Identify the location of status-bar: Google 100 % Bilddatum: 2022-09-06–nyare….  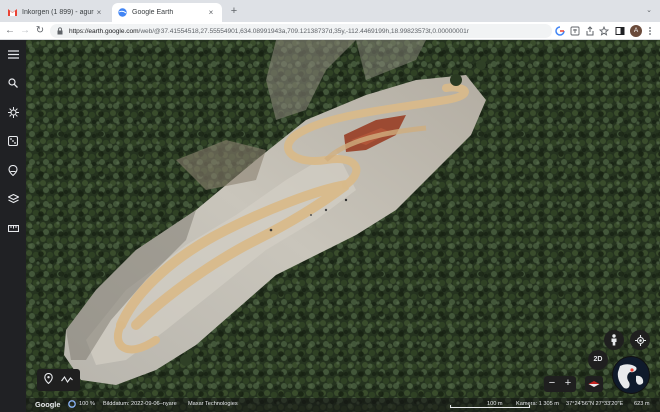
(343, 405).